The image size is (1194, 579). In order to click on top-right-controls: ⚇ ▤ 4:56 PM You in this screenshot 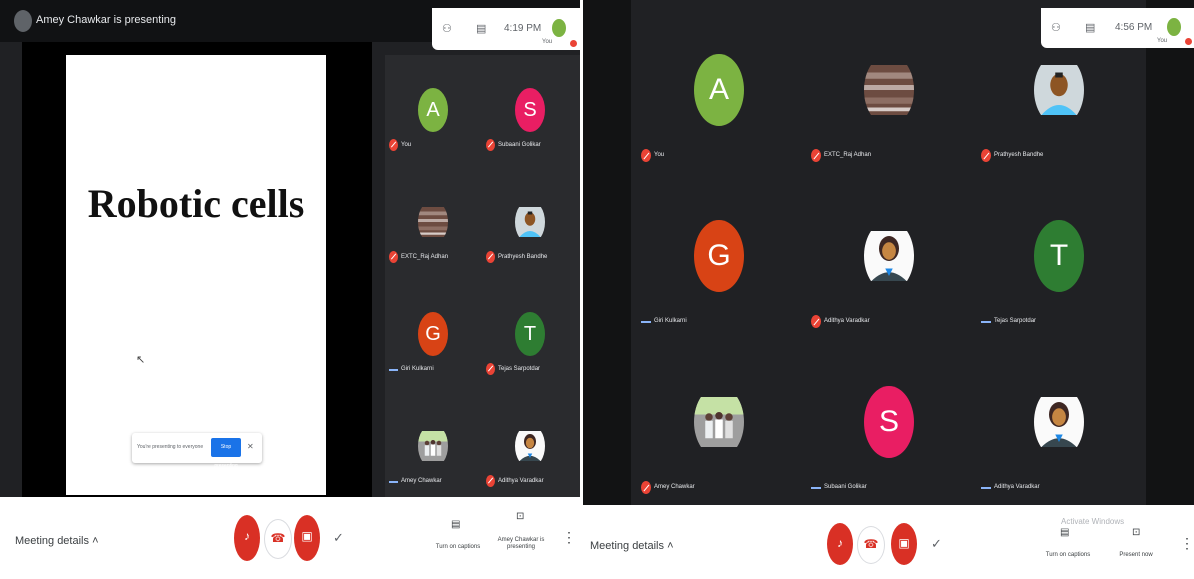, I will do `click(1117, 28)`.